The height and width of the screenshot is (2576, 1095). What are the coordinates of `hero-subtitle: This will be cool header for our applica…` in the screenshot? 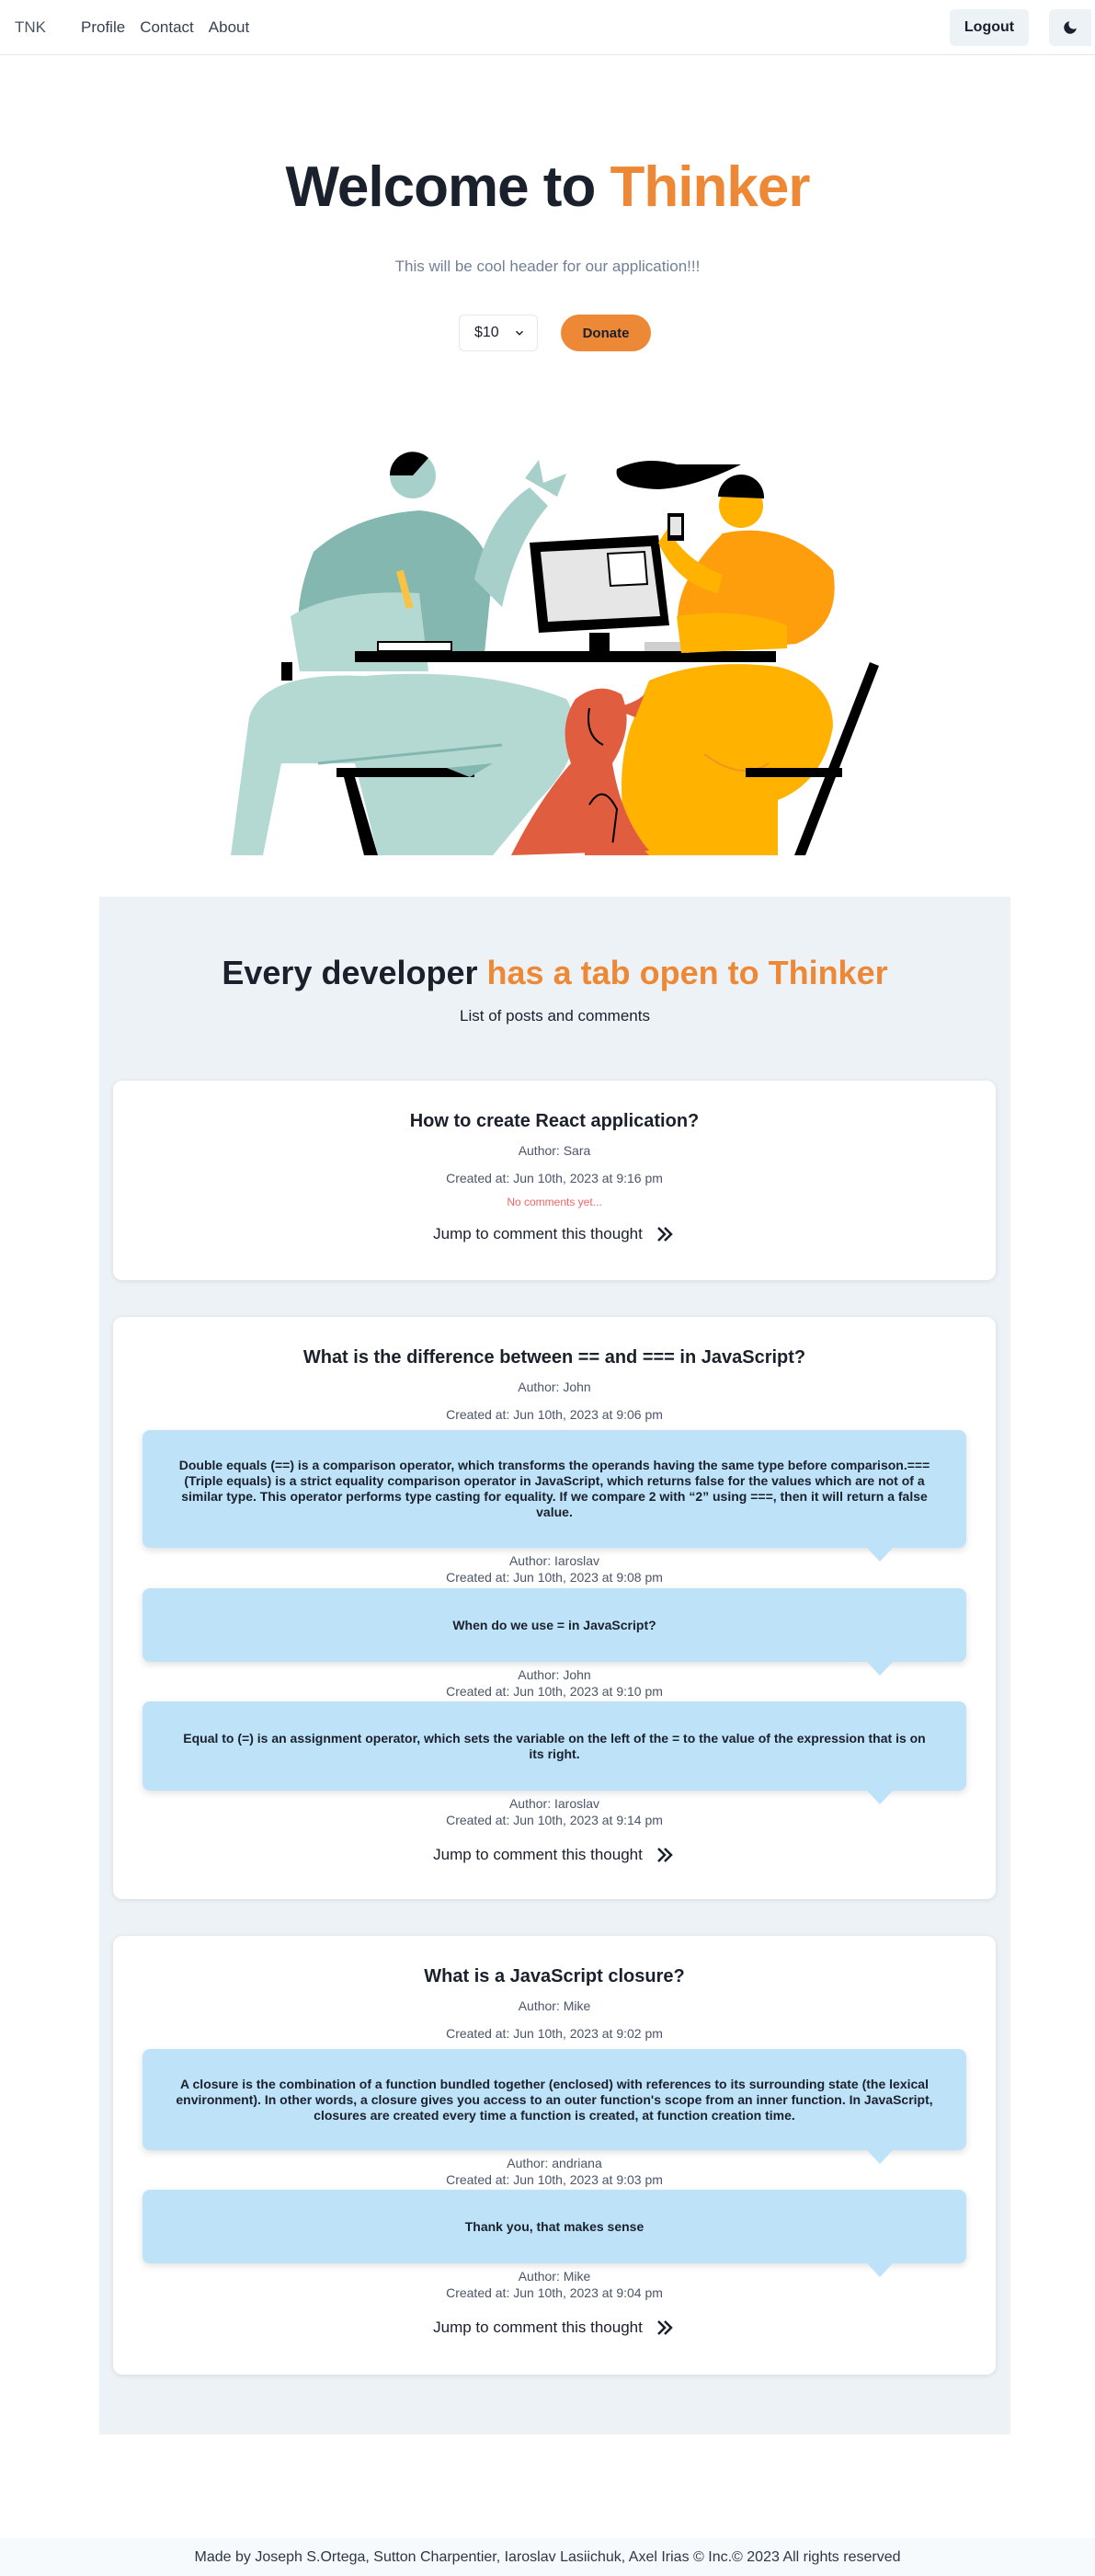 It's located at (547, 266).